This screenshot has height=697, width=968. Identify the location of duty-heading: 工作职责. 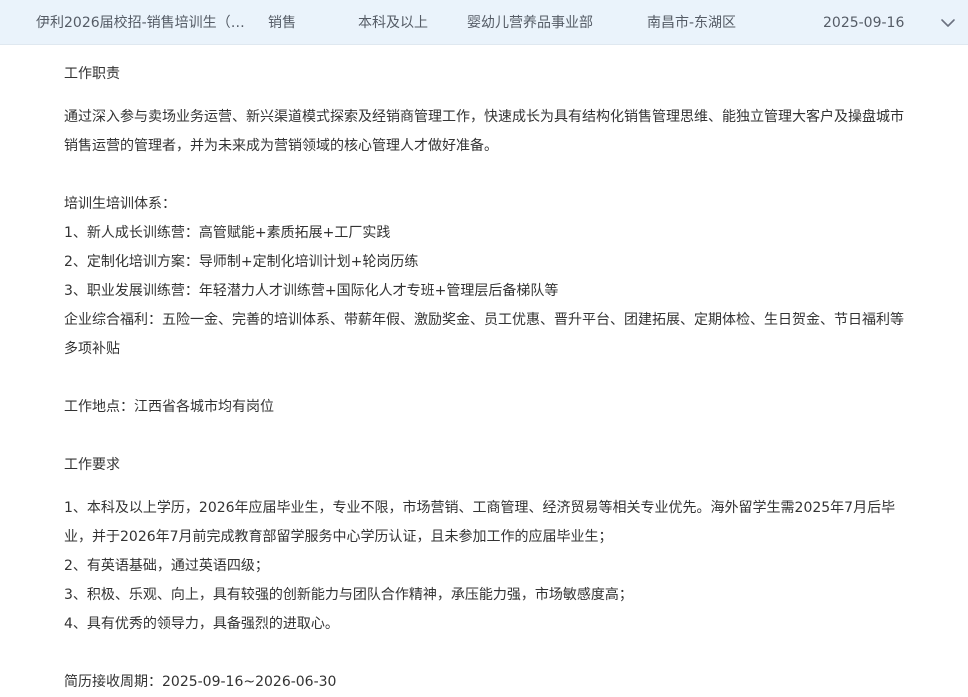
(92, 74).